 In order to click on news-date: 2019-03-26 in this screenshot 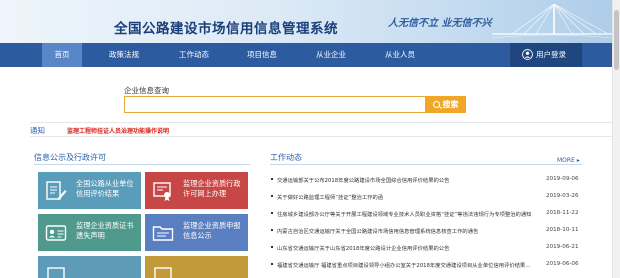, I will do `click(562, 196)`.